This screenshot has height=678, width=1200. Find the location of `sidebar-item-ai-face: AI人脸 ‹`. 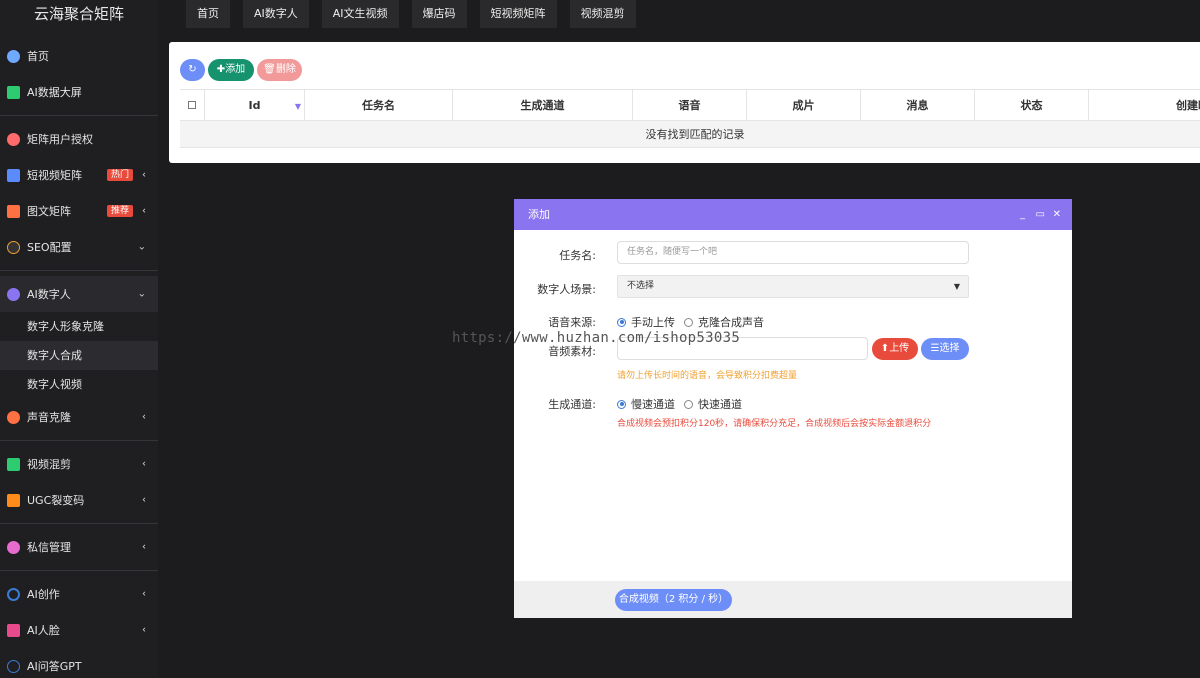

sidebar-item-ai-face: AI人脸 ‹ is located at coordinates (79, 630).